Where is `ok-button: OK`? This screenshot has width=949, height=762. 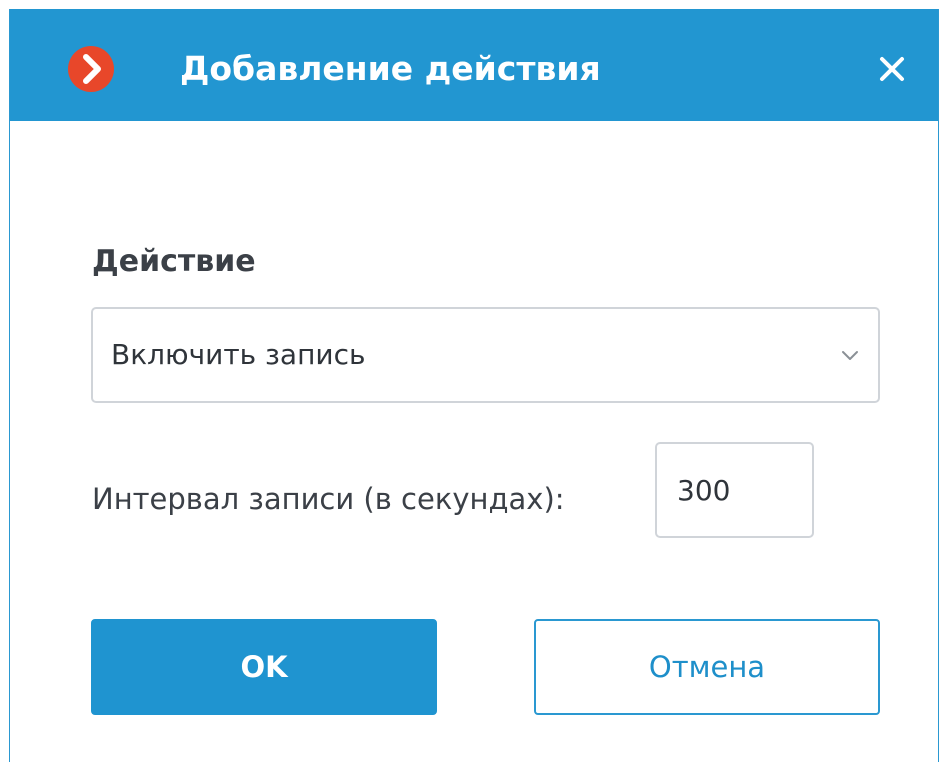 ok-button: OK is located at coordinates (264, 667).